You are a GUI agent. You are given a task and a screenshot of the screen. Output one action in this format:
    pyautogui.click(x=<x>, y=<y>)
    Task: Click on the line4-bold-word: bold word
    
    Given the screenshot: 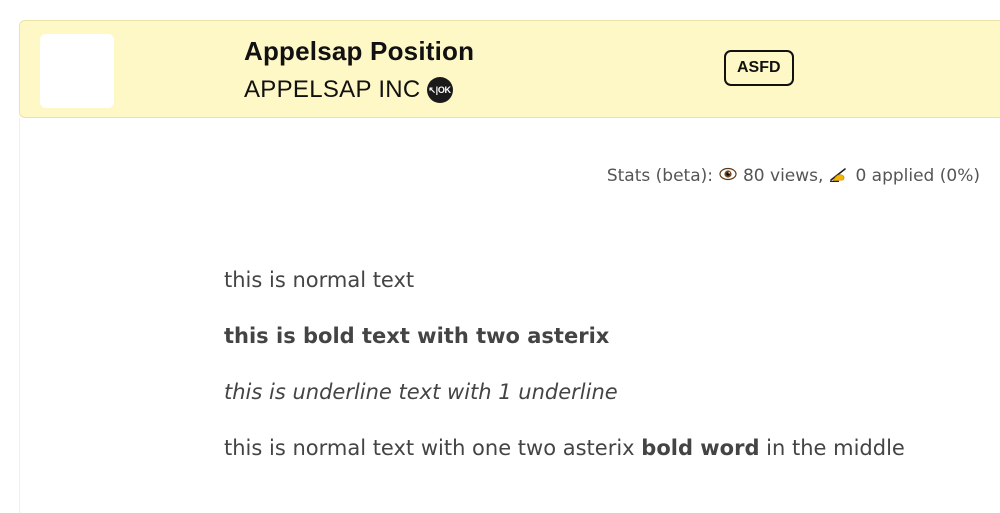 What is the action you would take?
    pyautogui.click(x=700, y=448)
    